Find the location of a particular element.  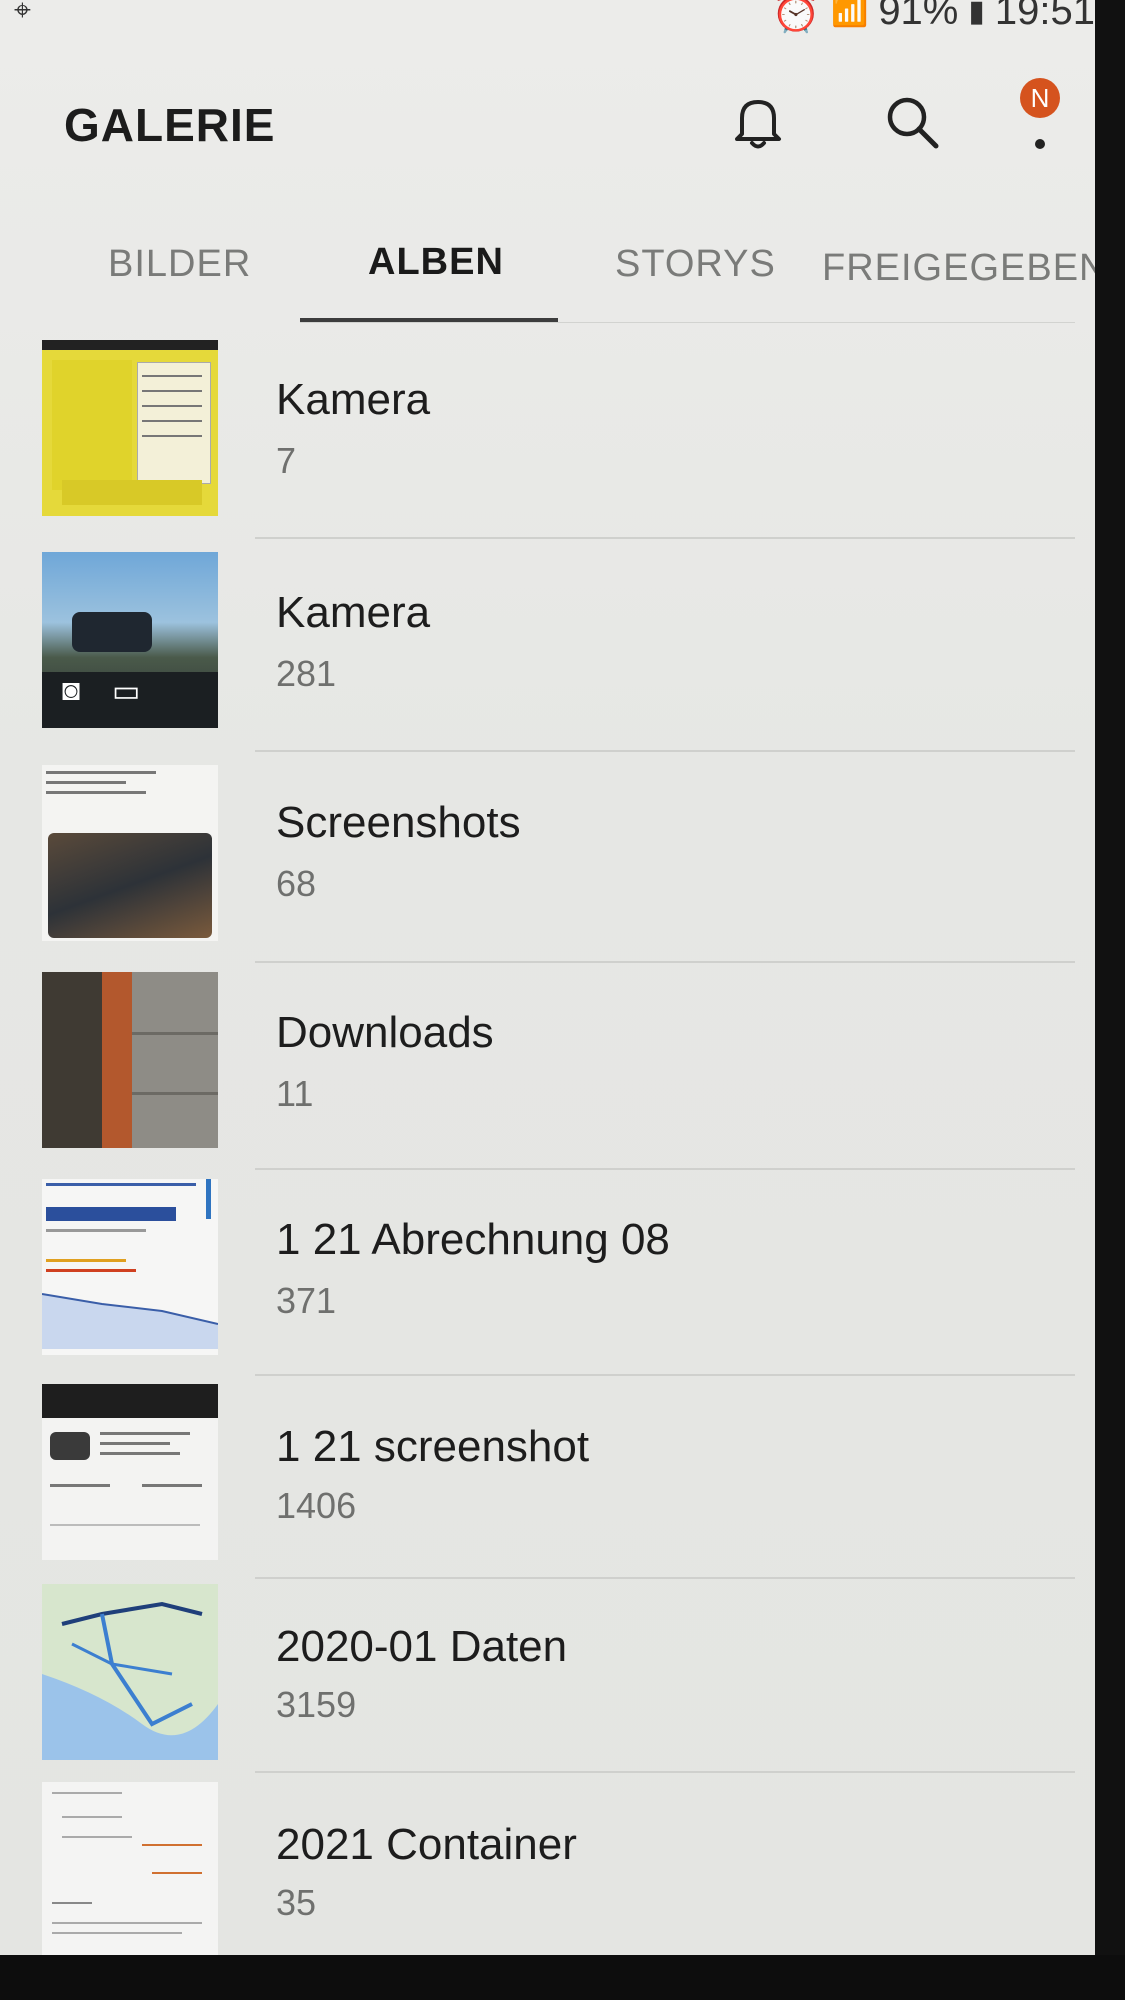

album-item: 2020-01 Daten 3159 is located at coordinates (547, 1684).